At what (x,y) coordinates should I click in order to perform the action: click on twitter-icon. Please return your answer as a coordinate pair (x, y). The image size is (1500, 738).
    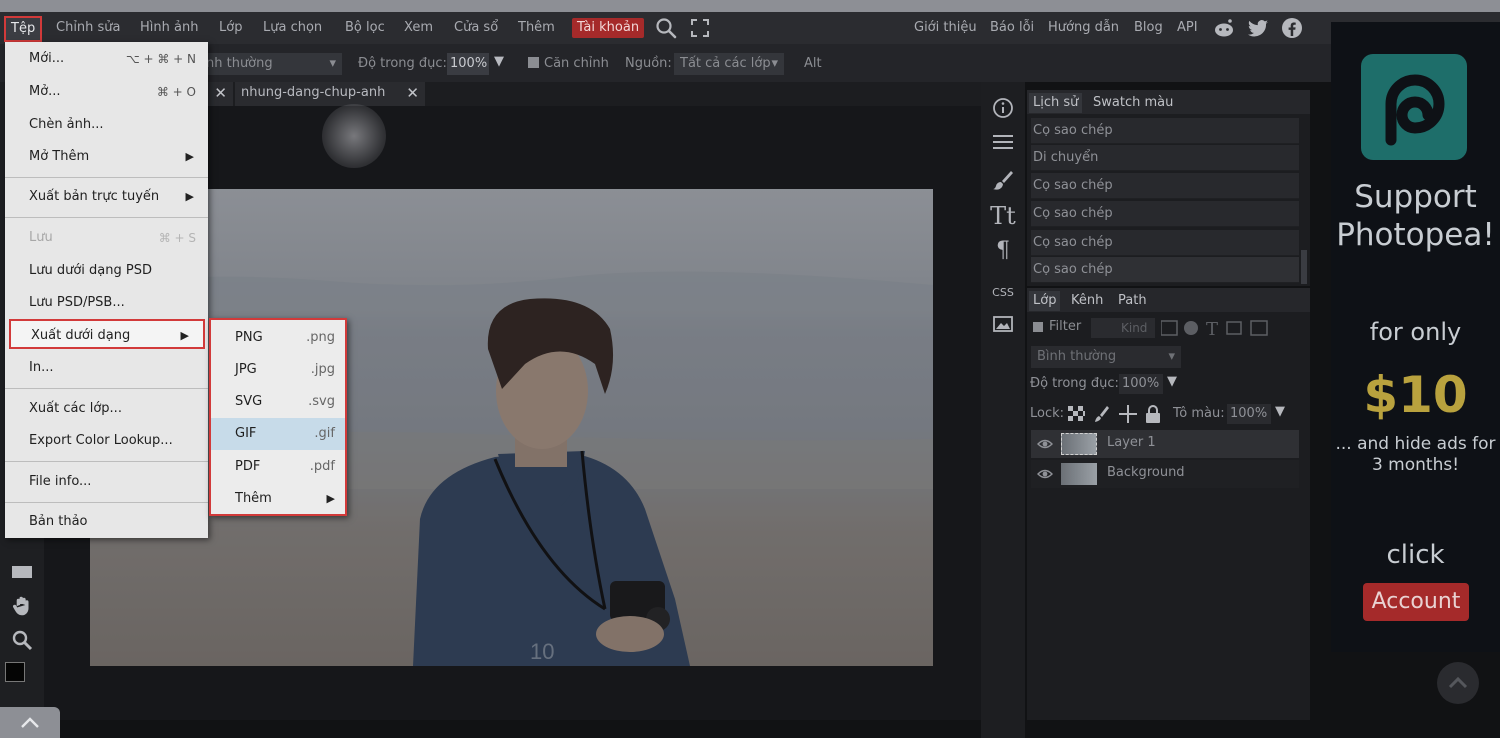
    Looking at the image, I should click on (1258, 28).